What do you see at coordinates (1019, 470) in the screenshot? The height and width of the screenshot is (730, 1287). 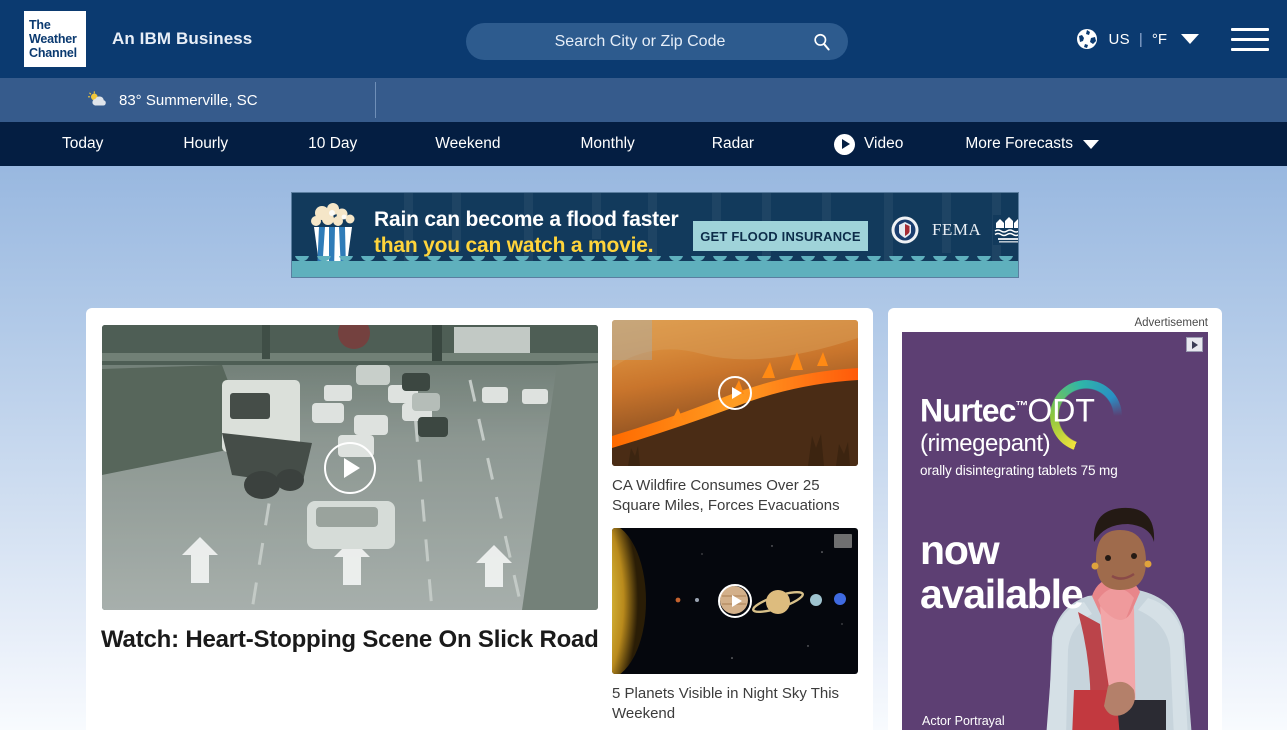 I see `nurtec-description: orally disintegrating tablets 75 mg` at bounding box center [1019, 470].